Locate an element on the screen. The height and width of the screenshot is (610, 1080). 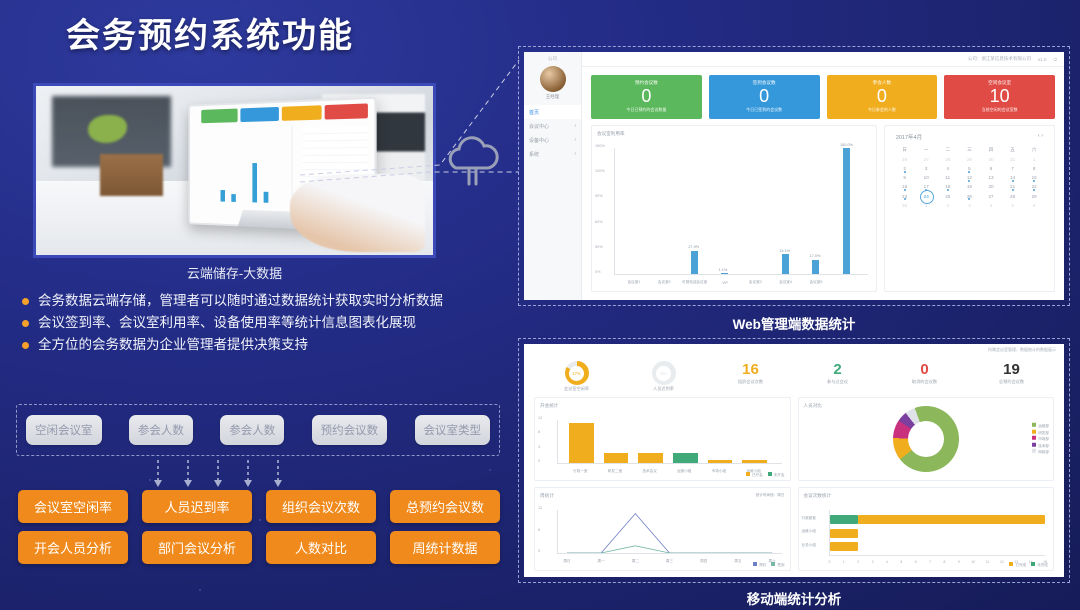
cloud-icon is located at coordinates (473, 161).